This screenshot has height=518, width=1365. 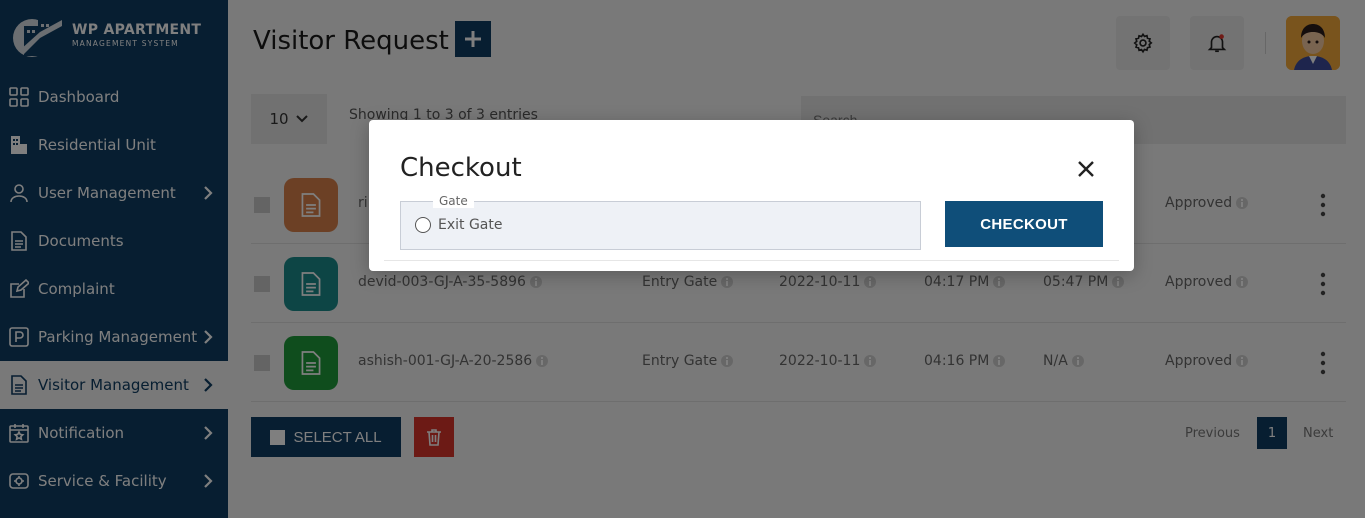 I want to click on gate-legend: Gate, so click(x=453, y=201).